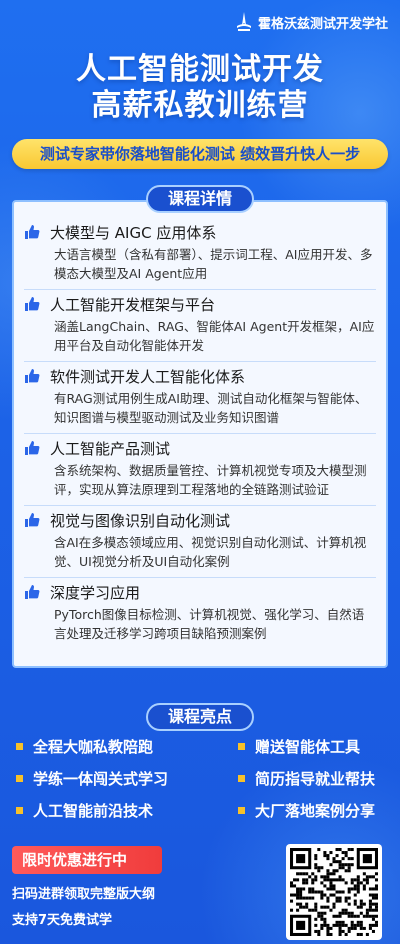 This screenshot has width=400, height=944. Describe the element at coordinates (200, 105) in the screenshot. I see `title-line-2: 高薪私教训练营` at that location.